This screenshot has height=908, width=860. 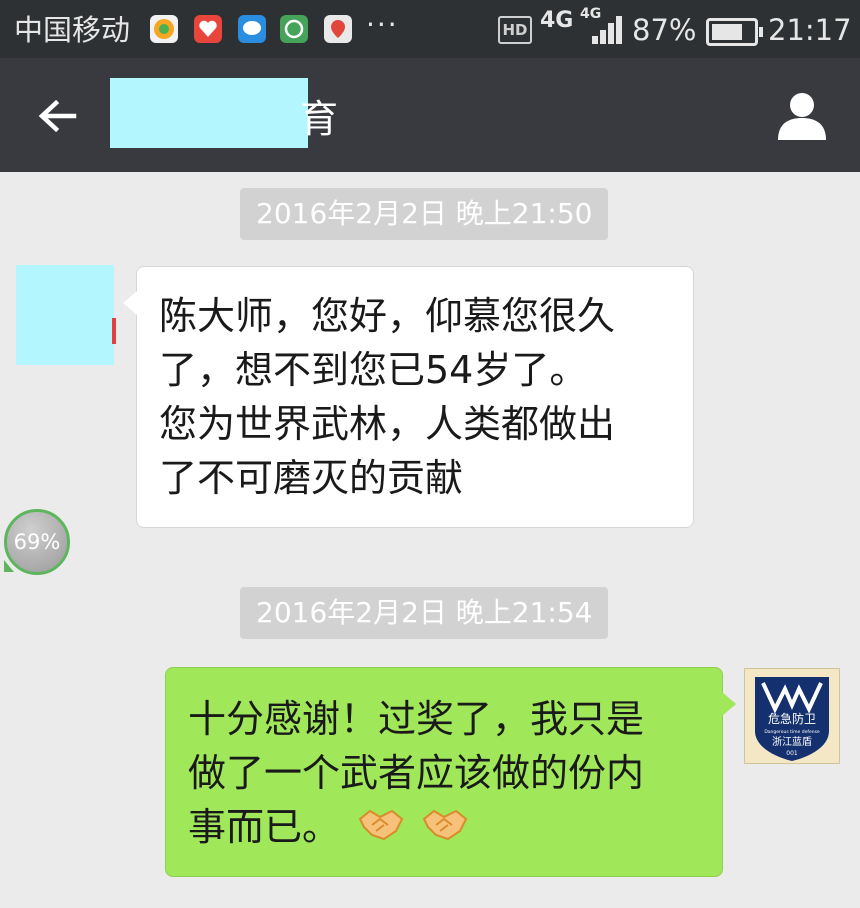 What do you see at coordinates (810, 30) in the screenshot?
I see `status-clock: 21:17` at bounding box center [810, 30].